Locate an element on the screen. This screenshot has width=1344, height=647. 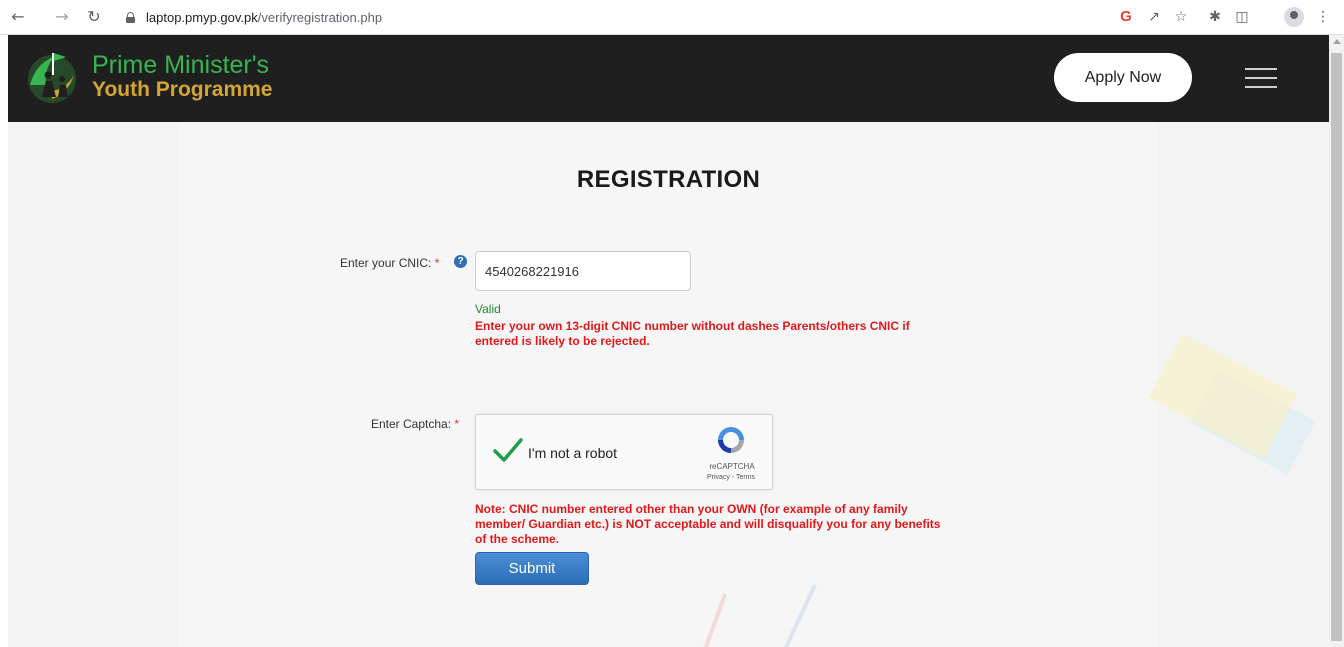
profile-avatar-icon is located at coordinates (1294, 17).